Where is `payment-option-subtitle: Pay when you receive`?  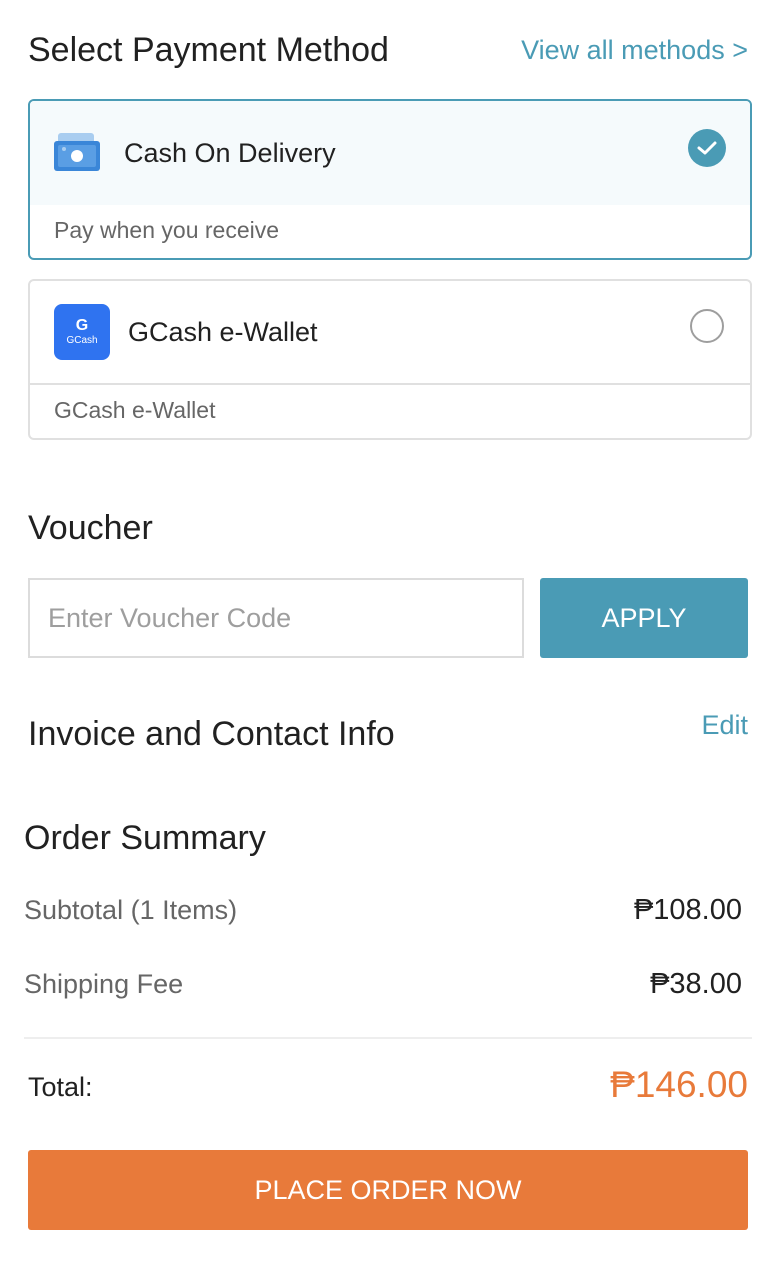 payment-option-subtitle: Pay when you receive is located at coordinates (167, 230).